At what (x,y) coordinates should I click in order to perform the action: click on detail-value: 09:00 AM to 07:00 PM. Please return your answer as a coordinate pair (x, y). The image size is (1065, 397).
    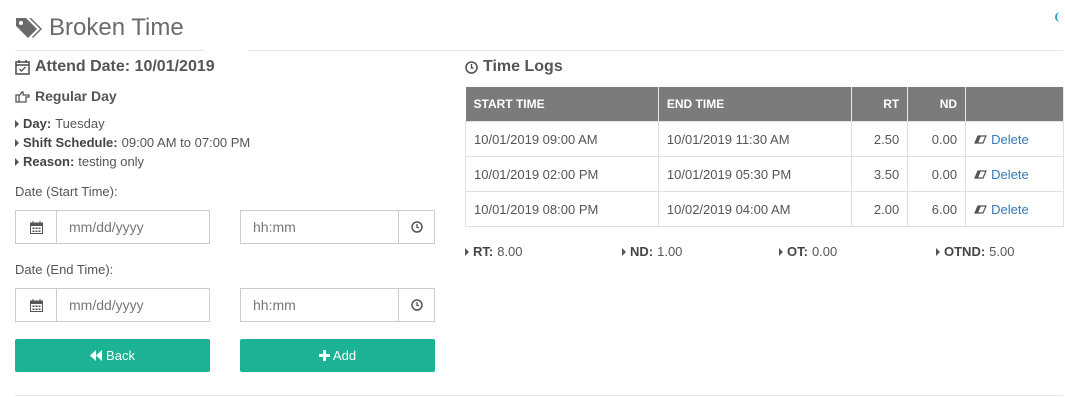
    Looking at the image, I should click on (186, 142).